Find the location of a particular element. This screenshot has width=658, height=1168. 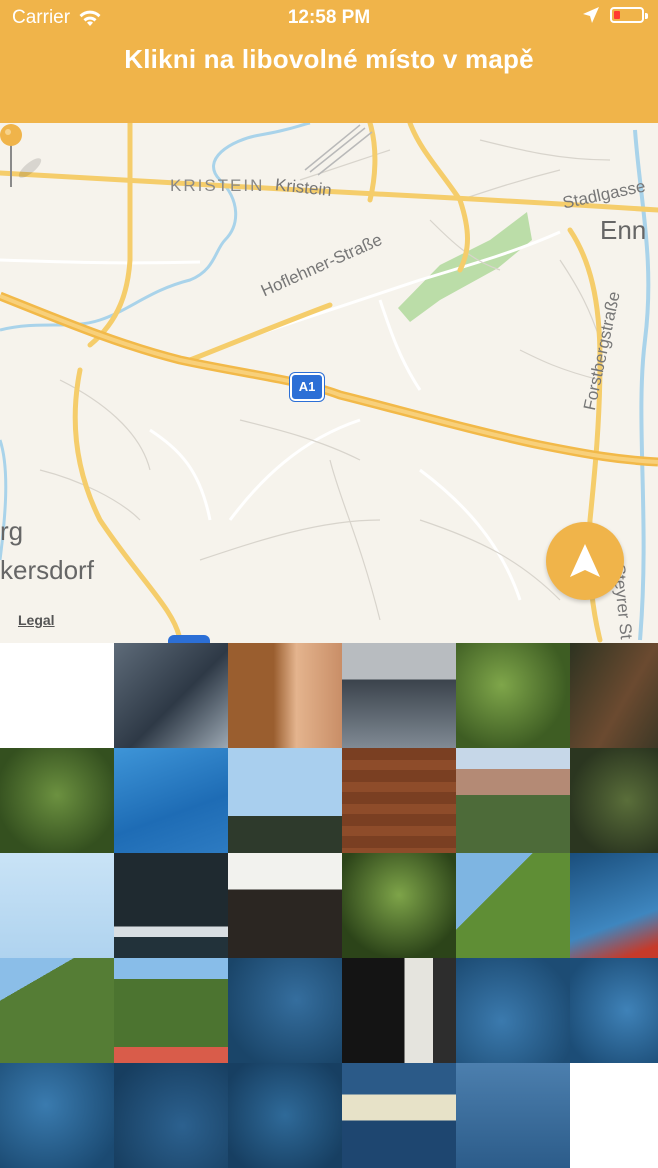

tile-empty is located at coordinates (57, 695).